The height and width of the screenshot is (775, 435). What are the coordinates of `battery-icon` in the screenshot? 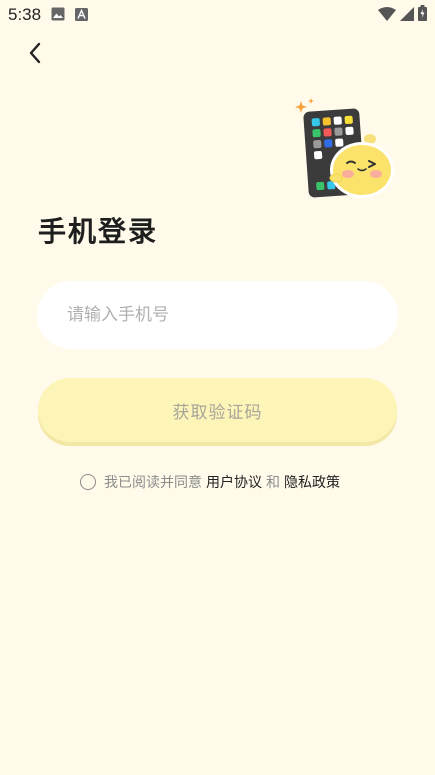 It's located at (422, 15).